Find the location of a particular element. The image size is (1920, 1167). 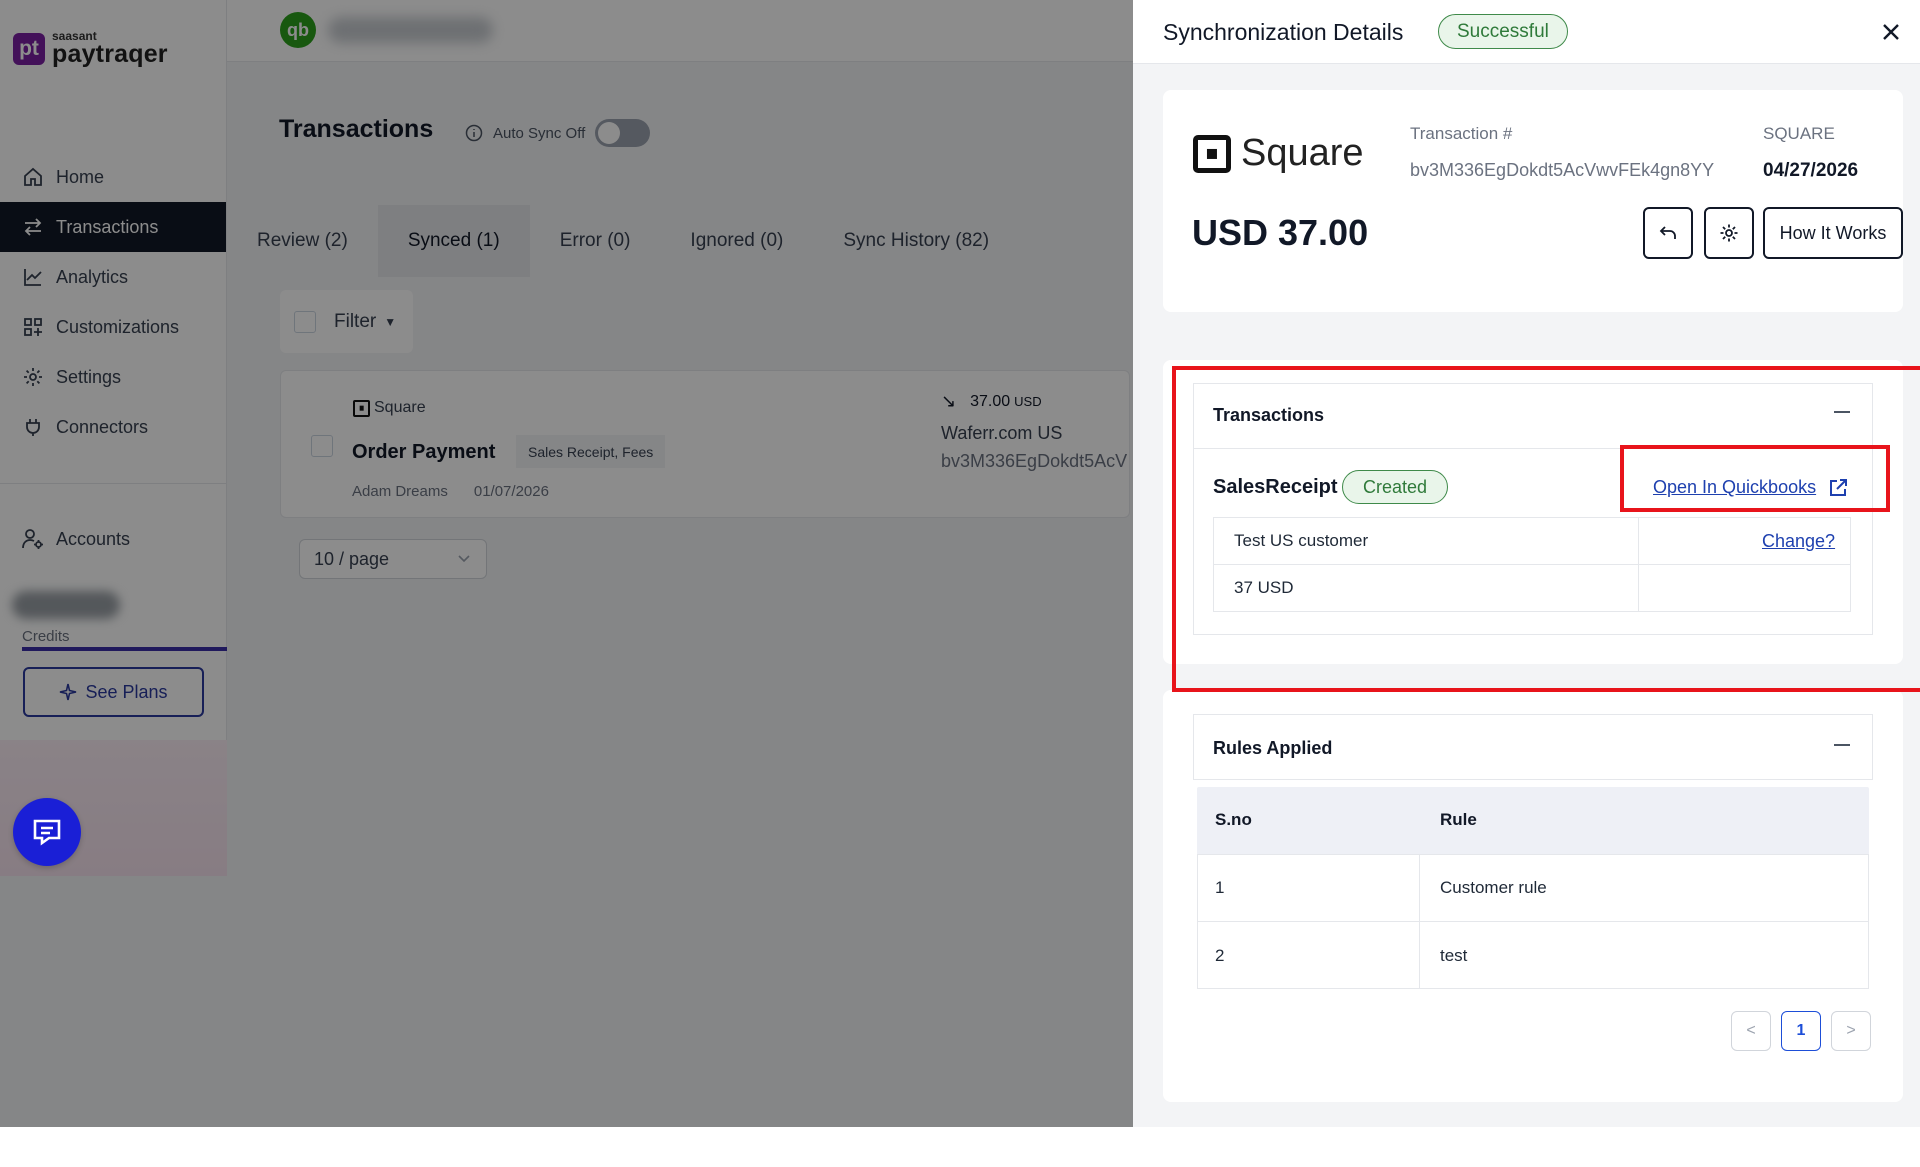

highlight-box-open-quickbooks is located at coordinates (1755, 478).